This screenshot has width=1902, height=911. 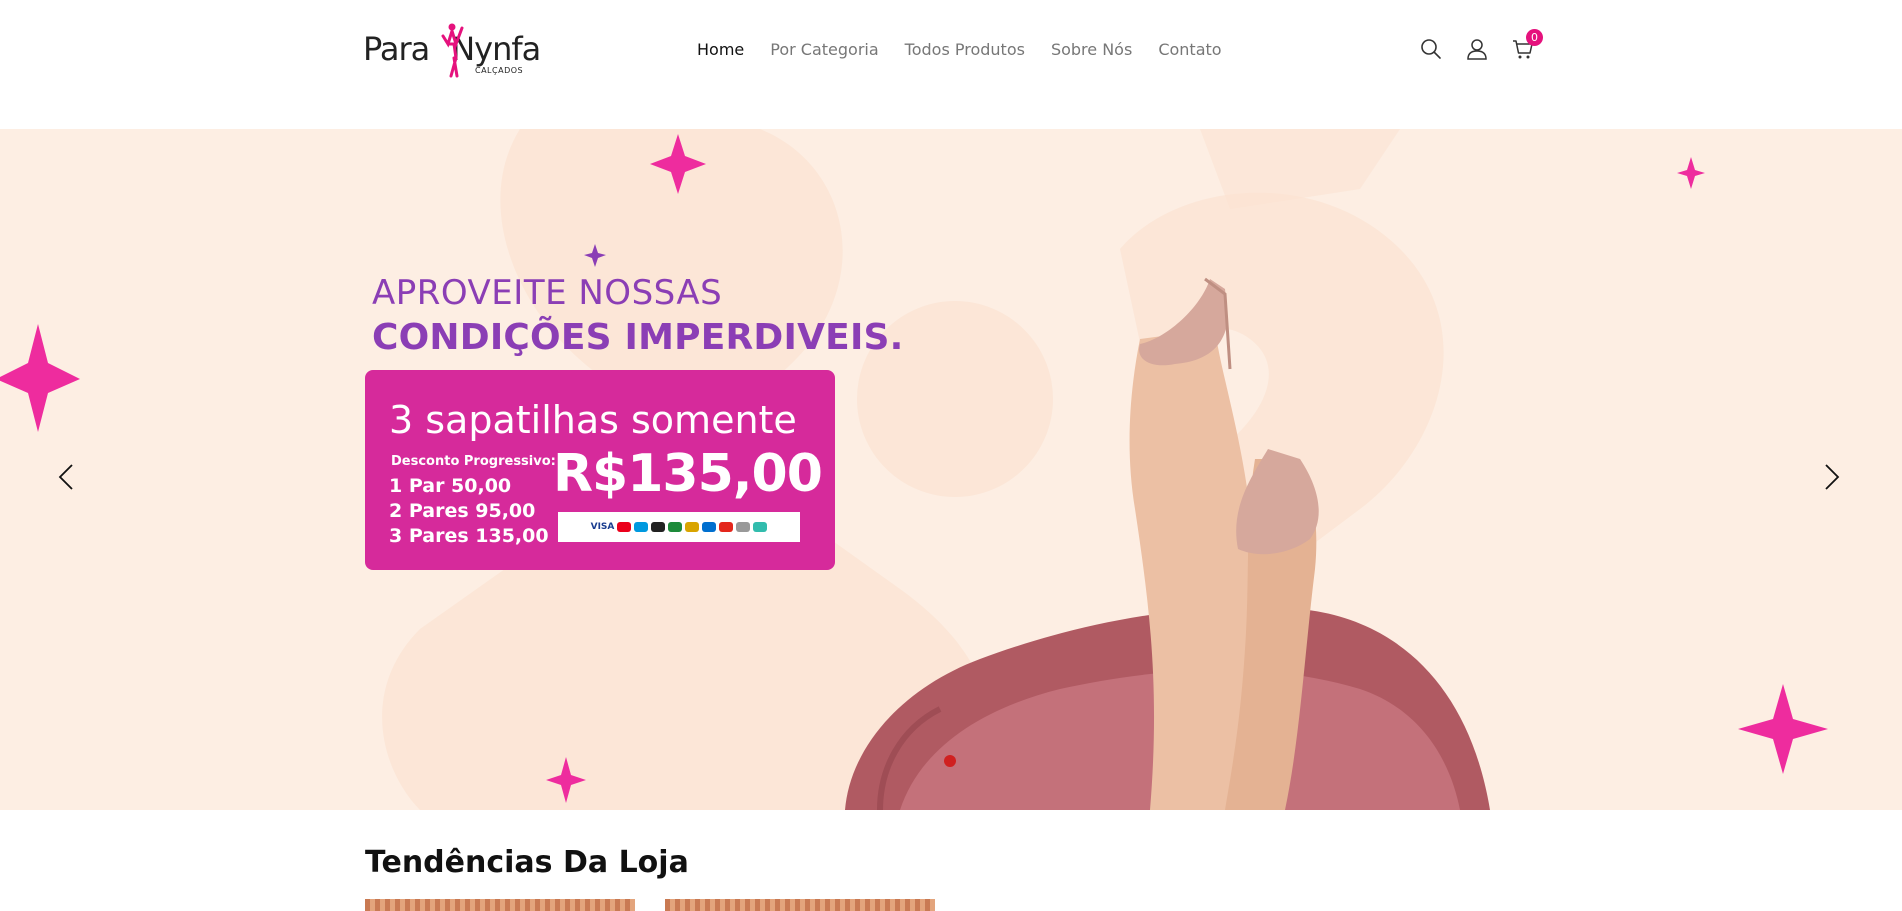 I want to click on slider-prev-arrow, so click(x=67, y=477).